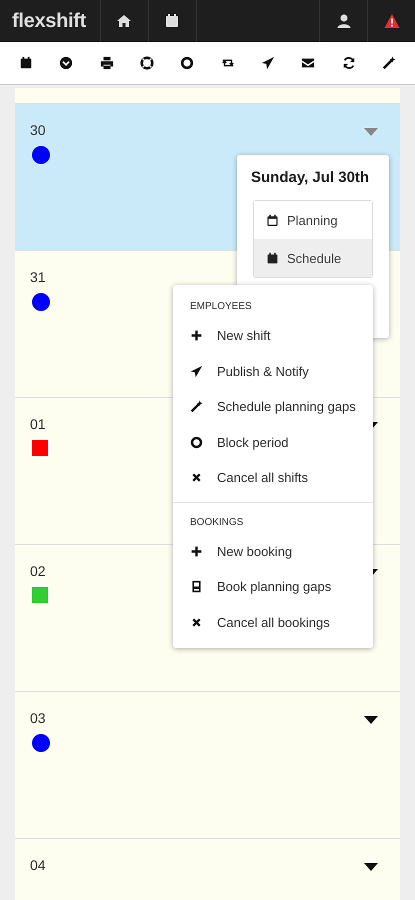 The image size is (415, 900). I want to click on day-number: 31, so click(38, 277).